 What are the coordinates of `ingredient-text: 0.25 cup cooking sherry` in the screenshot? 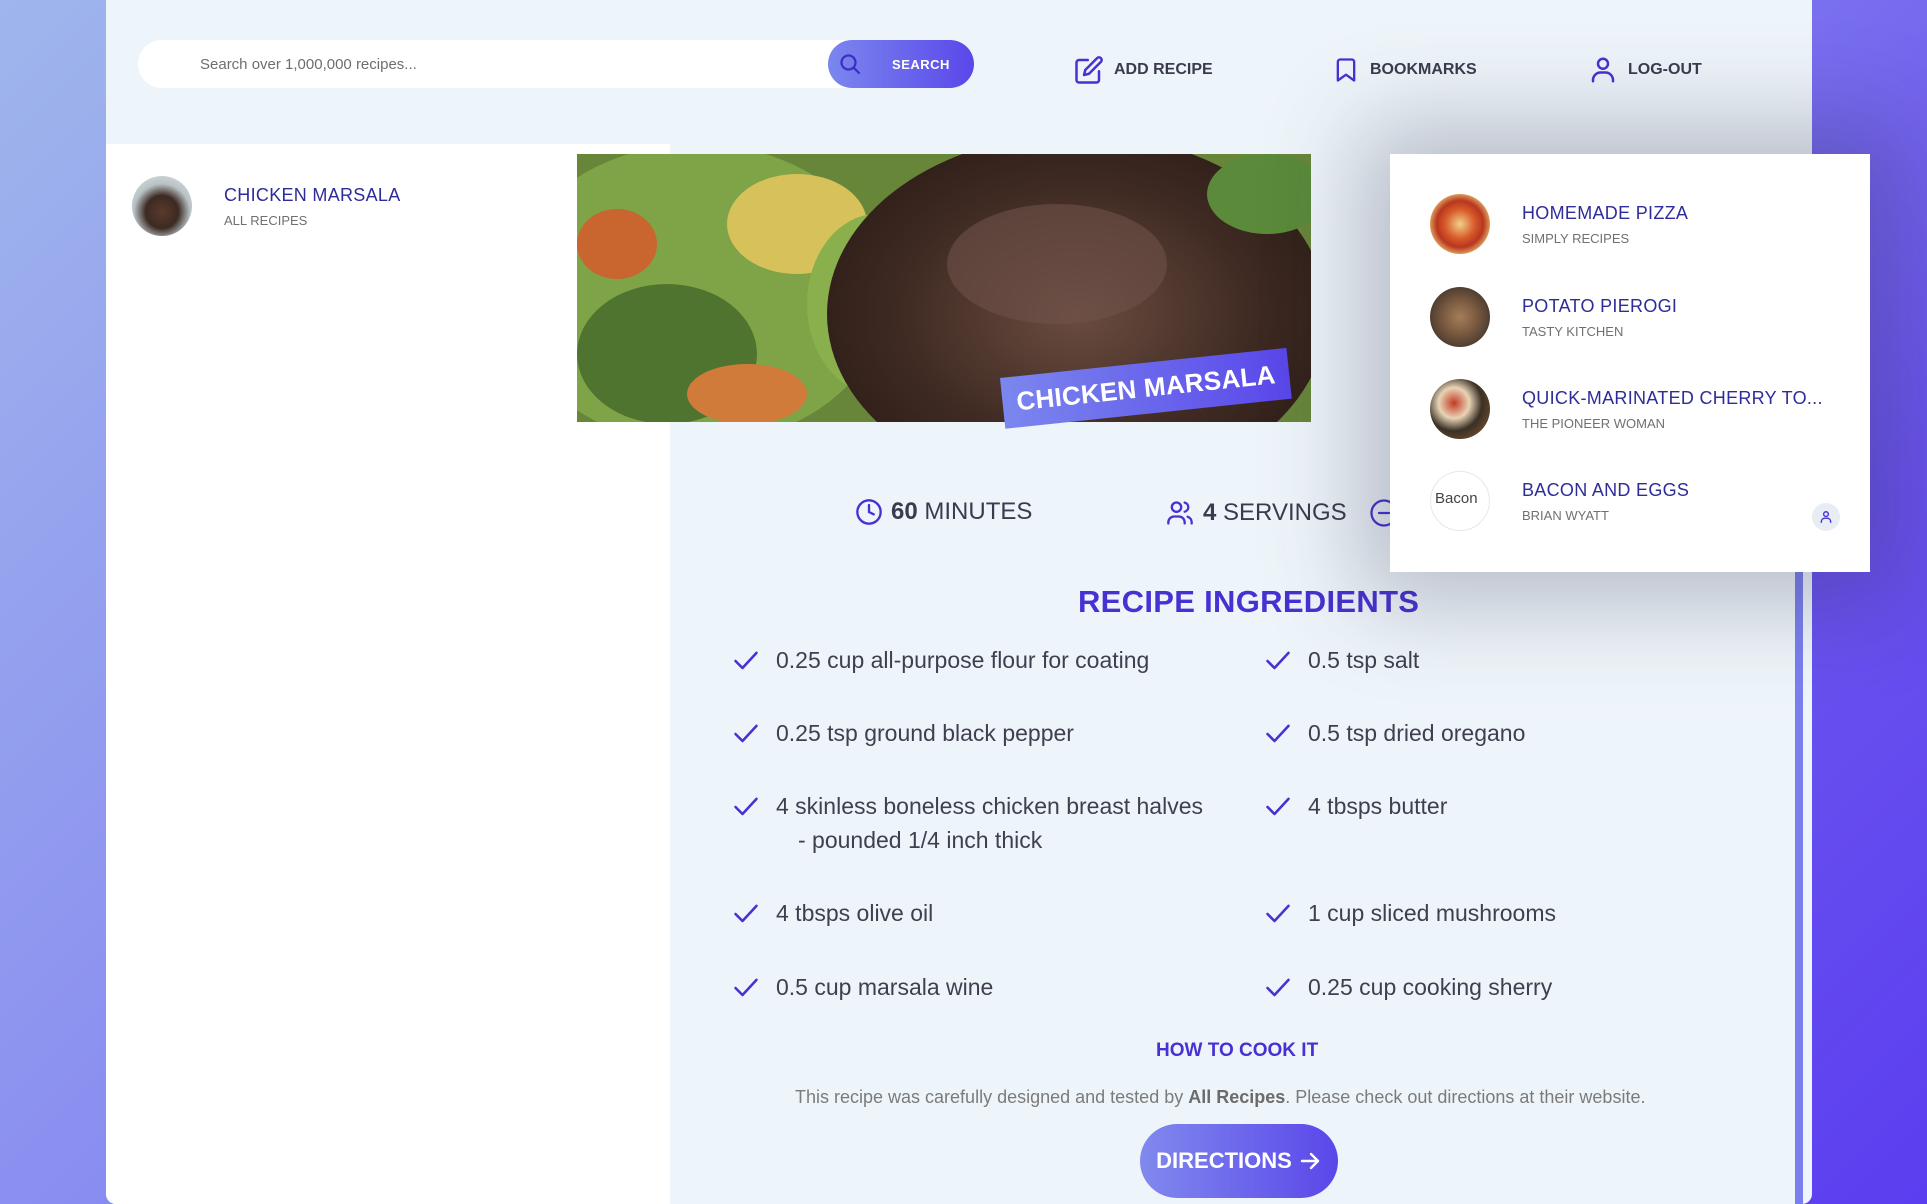 It's located at (1430, 987).